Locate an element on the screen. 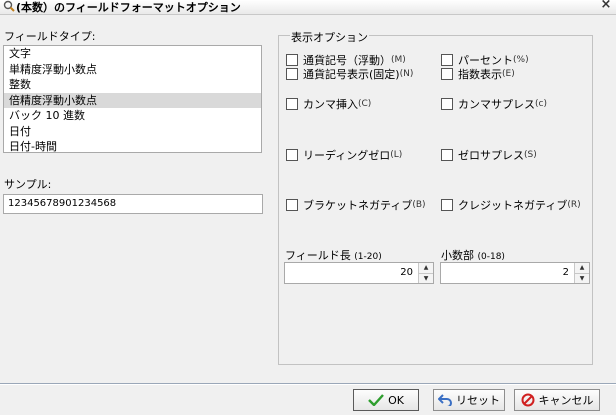  checkbox-exponent: 指数表示 (E) is located at coordinates (478, 74).